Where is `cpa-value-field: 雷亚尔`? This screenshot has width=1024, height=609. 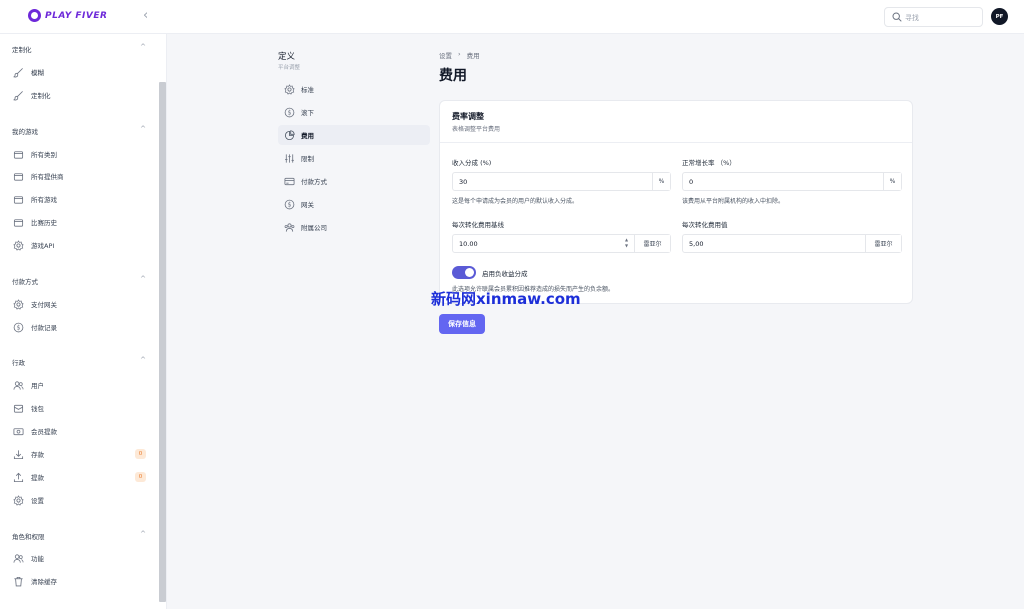
cpa-value-field: 雷亚尔 is located at coordinates (792, 243).